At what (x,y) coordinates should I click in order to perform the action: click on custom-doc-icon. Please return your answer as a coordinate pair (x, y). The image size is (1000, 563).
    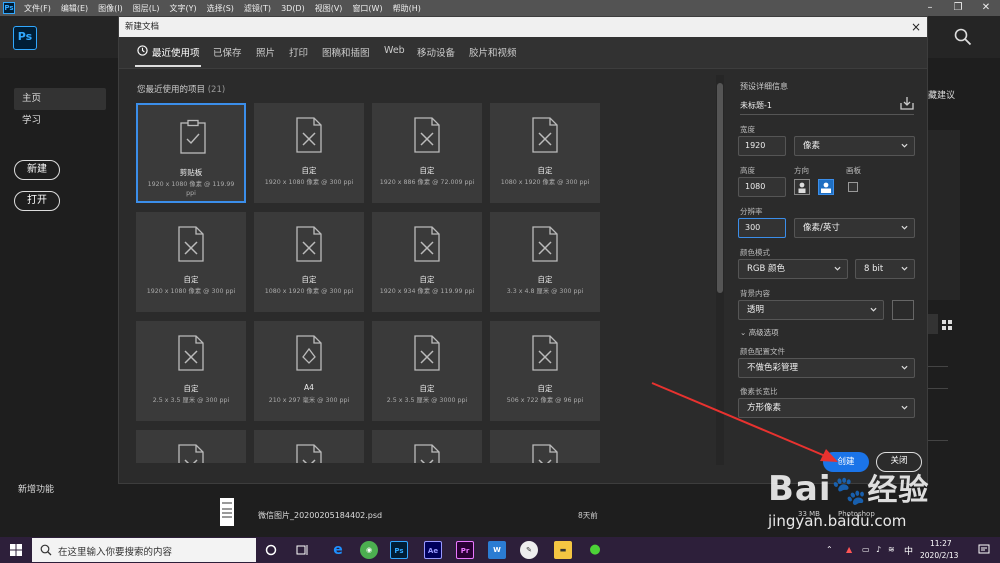
    Looking at the image, I should click on (545, 353).